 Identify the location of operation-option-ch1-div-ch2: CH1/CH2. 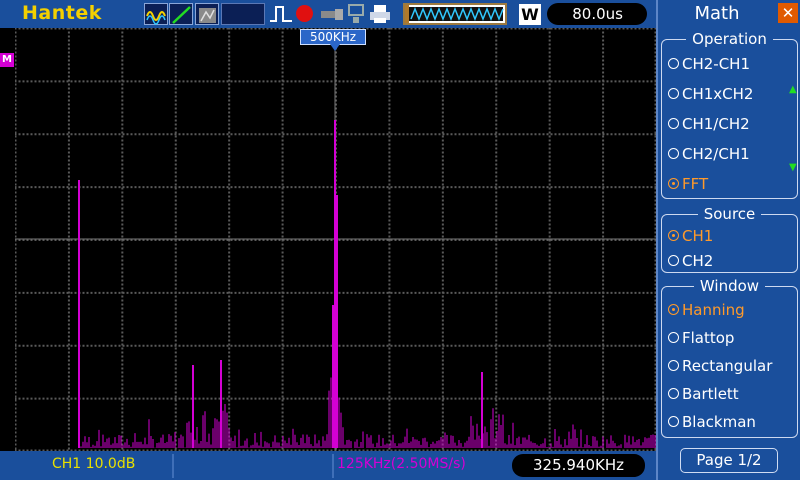
(709, 124).